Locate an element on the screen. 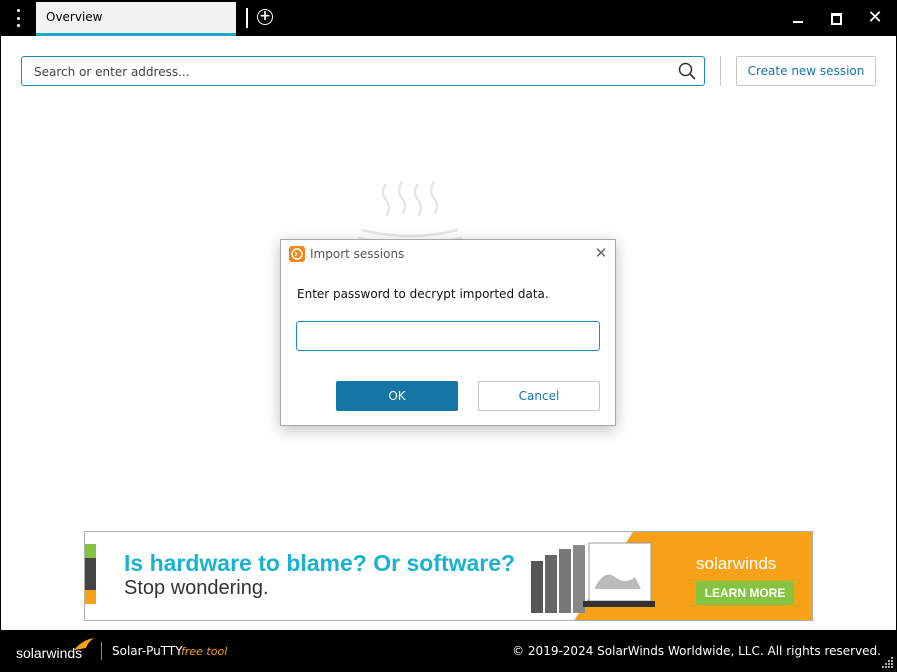  title-bar: Overview + ✕ is located at coordinates (448, 18).